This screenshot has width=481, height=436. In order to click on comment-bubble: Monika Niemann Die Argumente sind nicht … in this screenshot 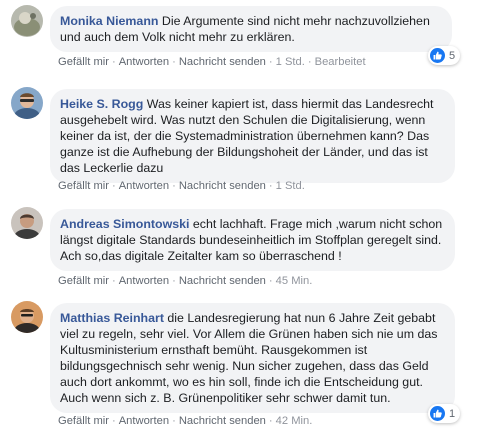, I will do `click(251, 29)`.